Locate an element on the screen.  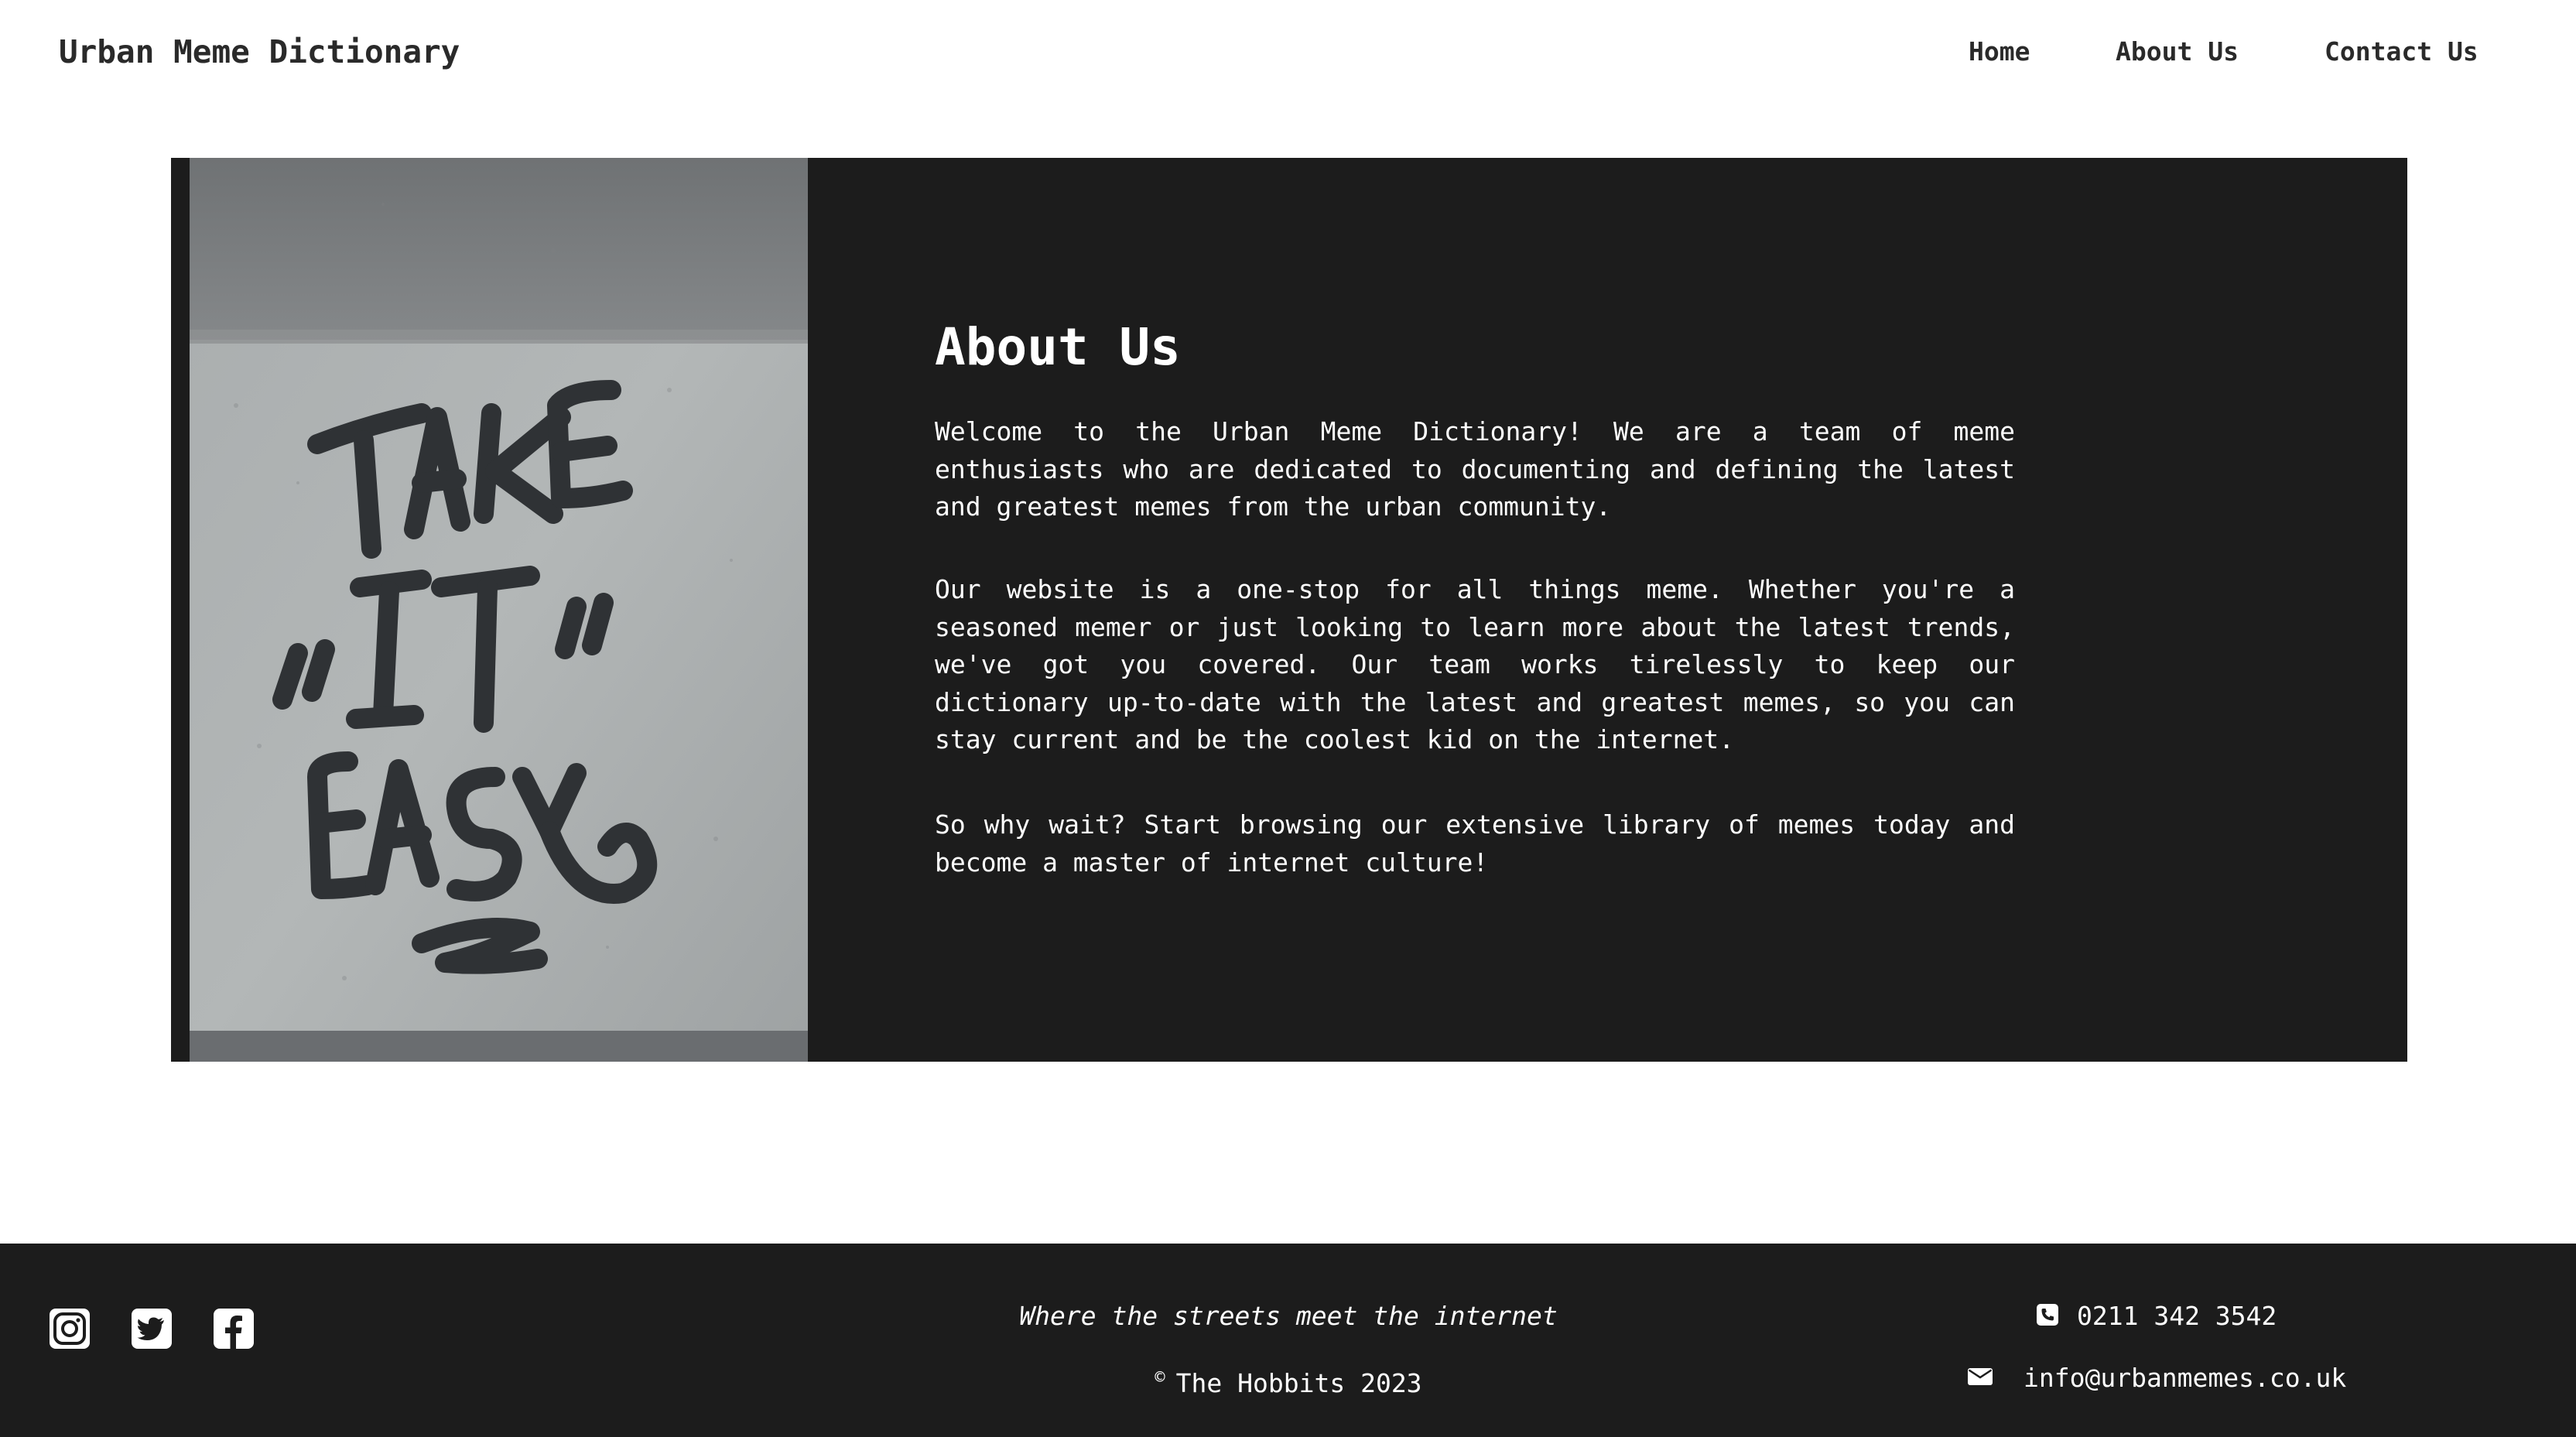
twitter-icon is located at coordinates (152, 1329).